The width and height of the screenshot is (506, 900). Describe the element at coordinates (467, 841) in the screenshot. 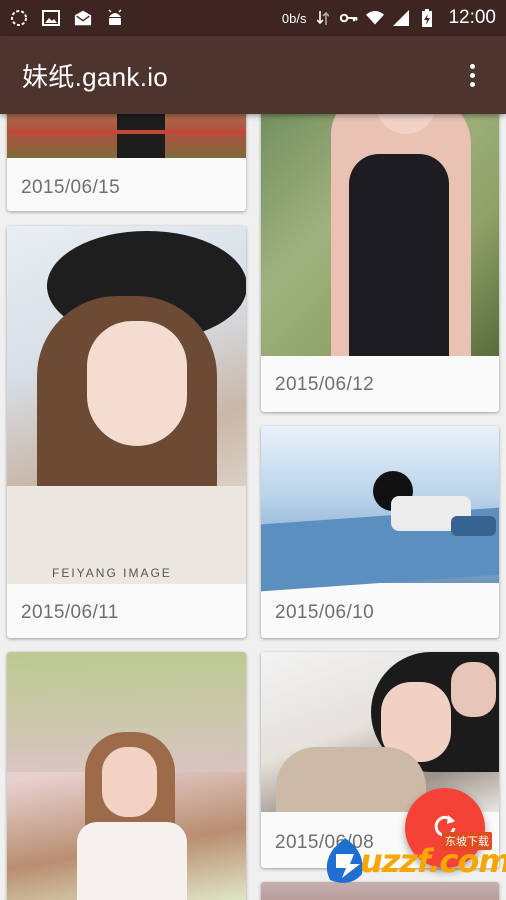

I see `watermark-subtitle: 东坡下载` at that location.